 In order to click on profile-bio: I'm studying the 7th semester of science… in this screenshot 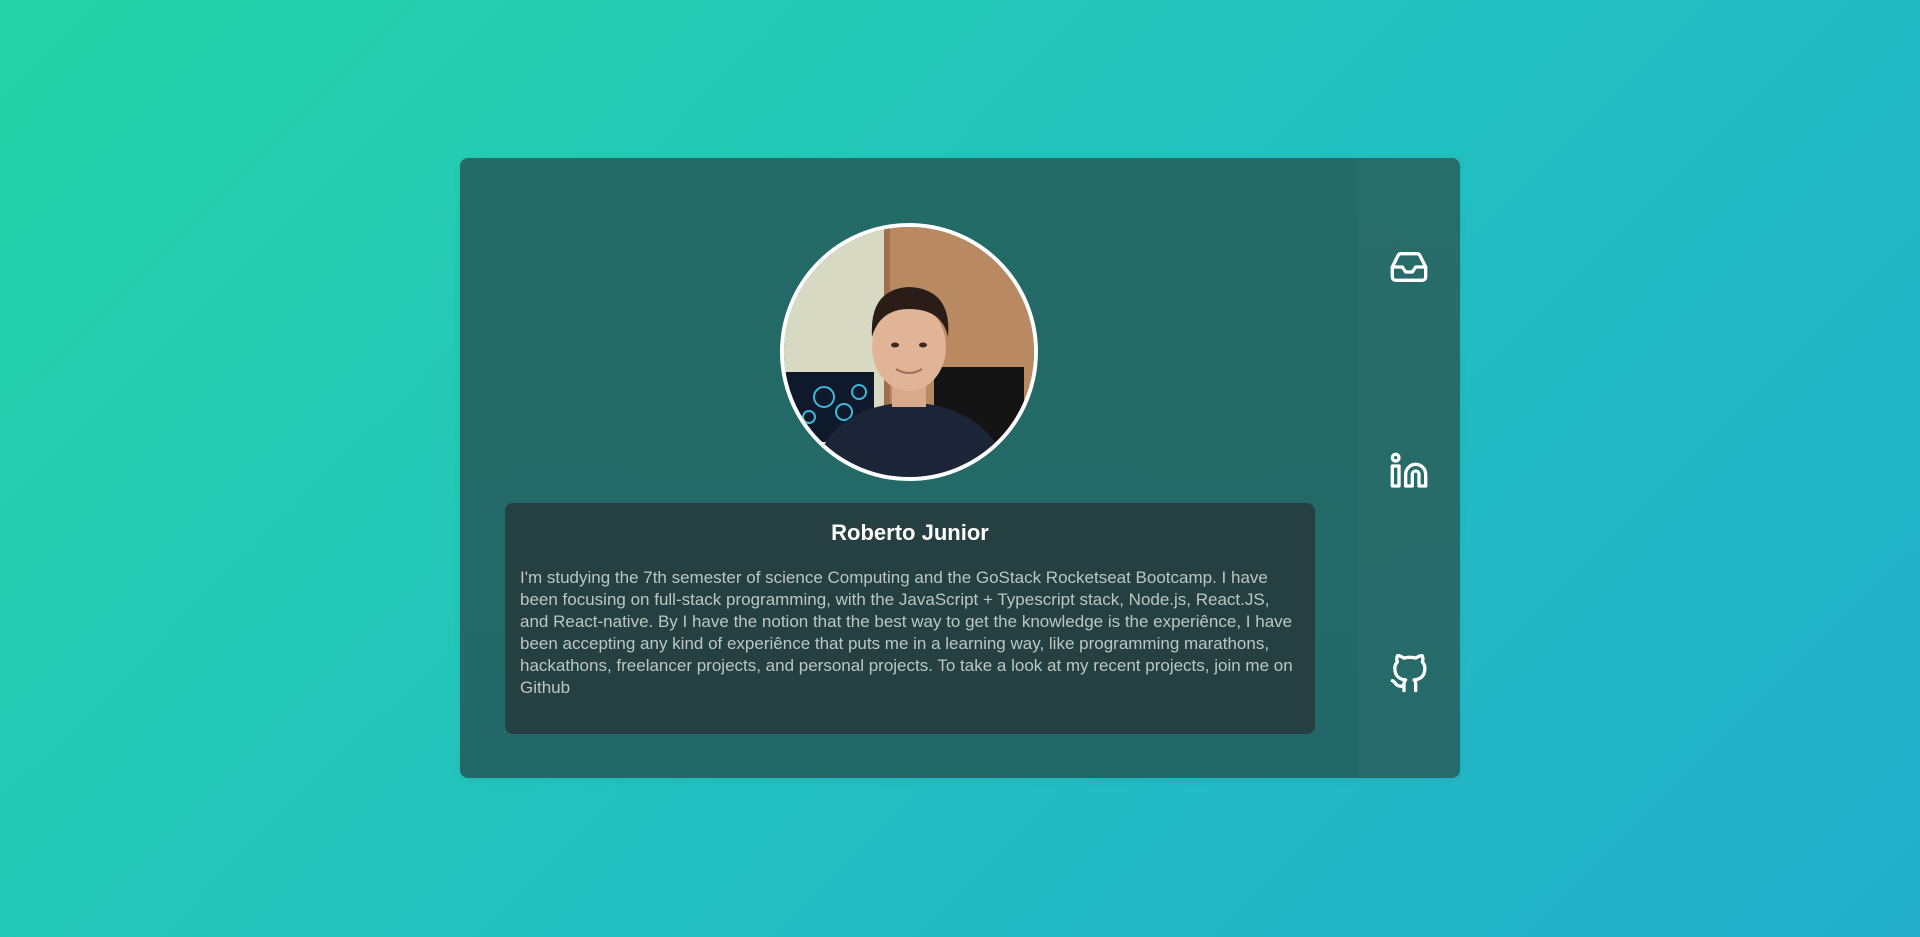, I will do `click(906, 632)`.